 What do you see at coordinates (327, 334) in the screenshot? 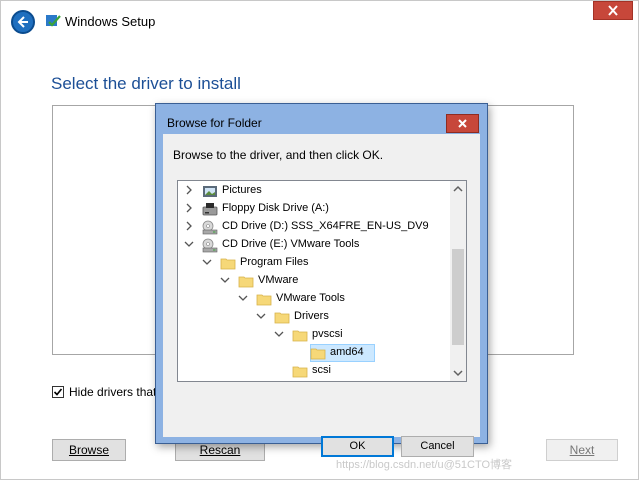
I see `tree-item-label: pvscsi` at bounding box center [327, 334].